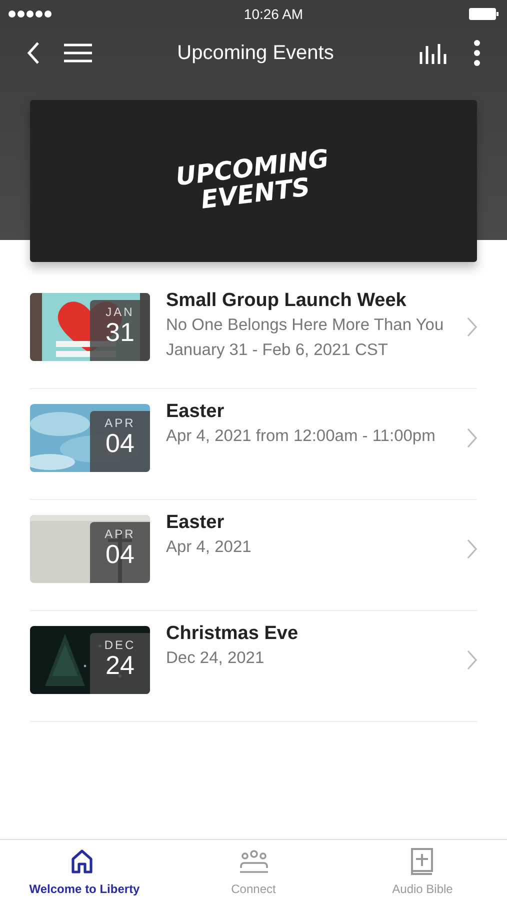  I want to click on event-row: JAN 31 Small Group Launch Week No One Belongs Here More Than You January 31 - Feb 6, 2021 CST, so click(253, 327).